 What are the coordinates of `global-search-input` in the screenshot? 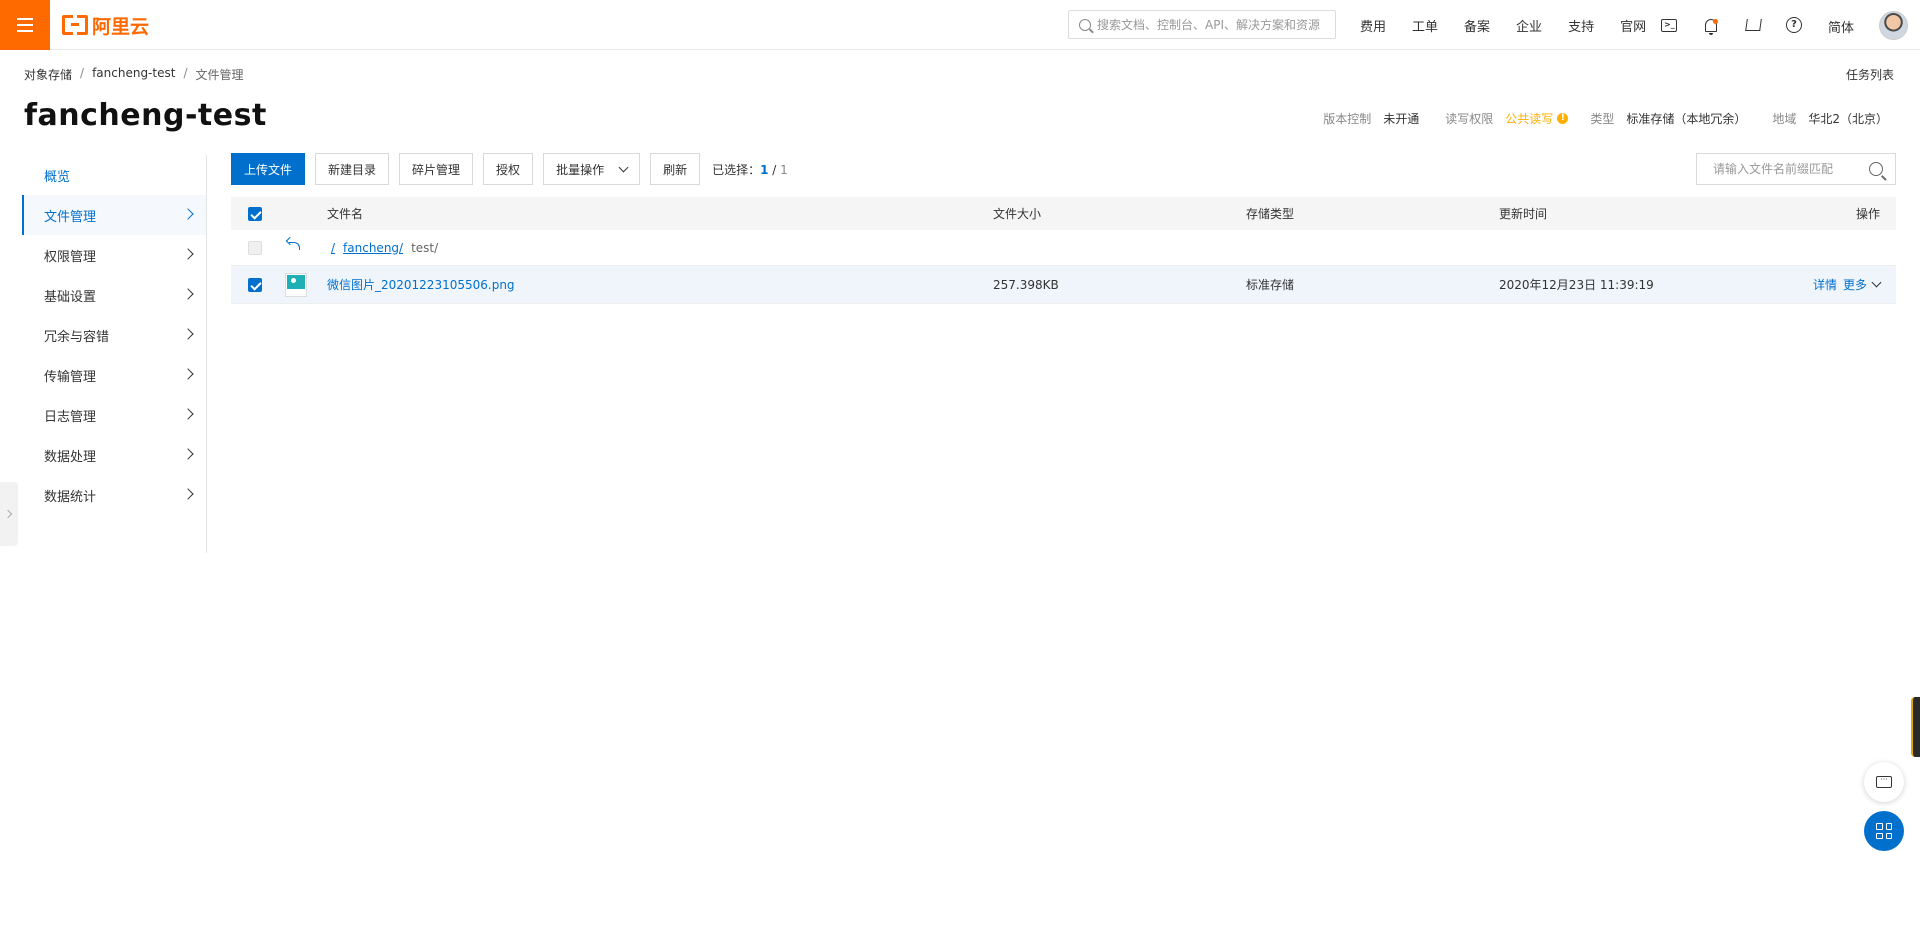 It's located at (1214, 24).